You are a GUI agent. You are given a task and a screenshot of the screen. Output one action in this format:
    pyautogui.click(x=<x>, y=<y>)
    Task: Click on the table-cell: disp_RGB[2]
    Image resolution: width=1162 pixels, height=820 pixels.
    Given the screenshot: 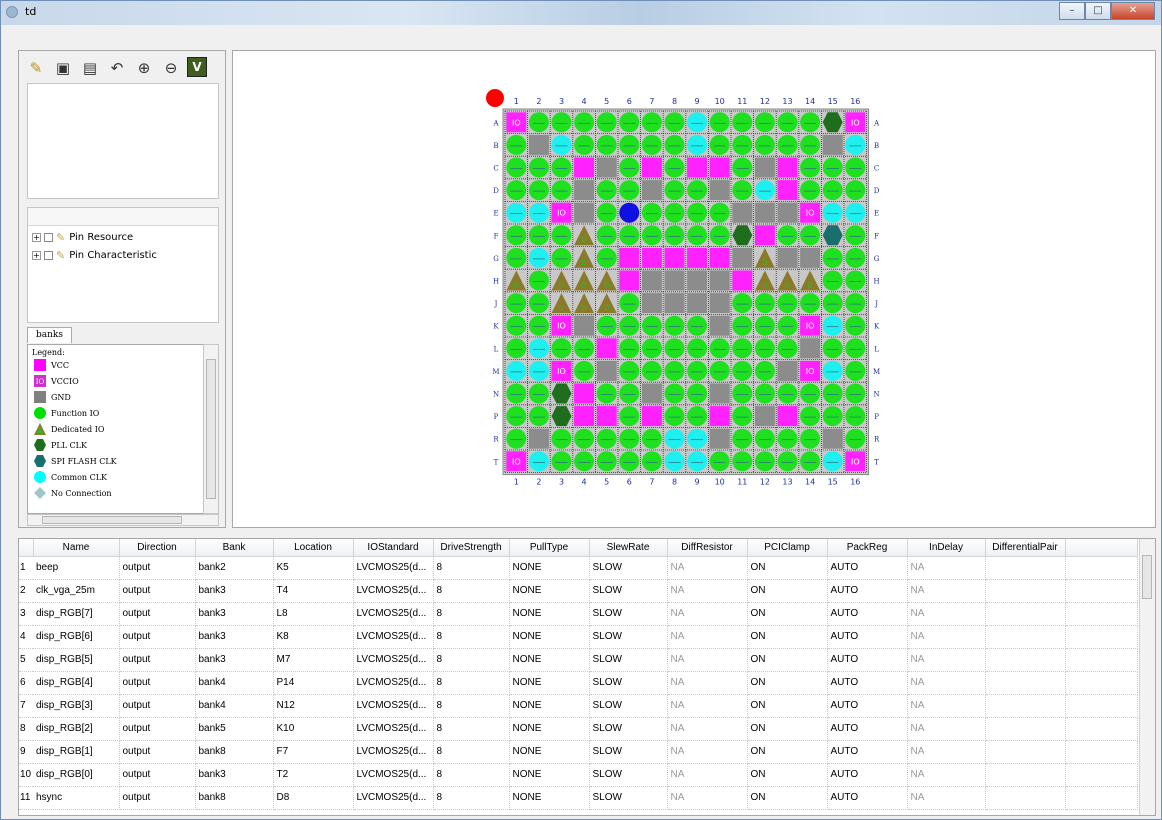 What is the action you would take?
    pyautogui.click(x=76, y=729)
    